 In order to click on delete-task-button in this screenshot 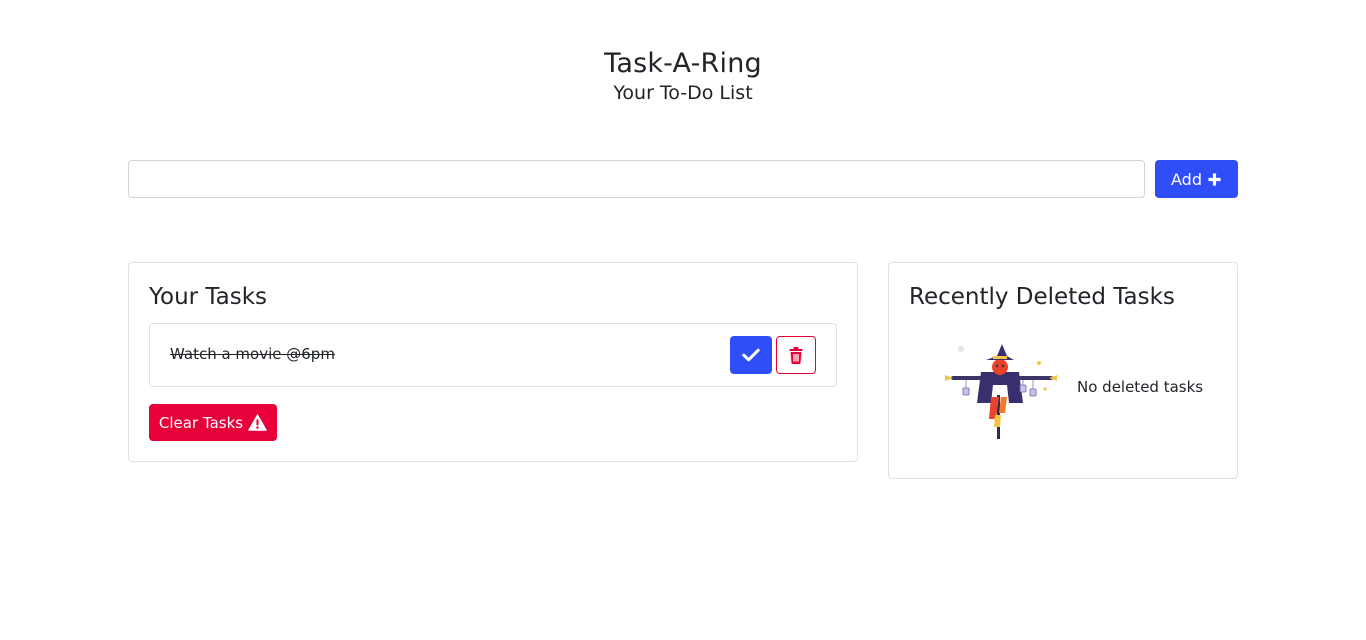, I will do `click(796, 355)`.